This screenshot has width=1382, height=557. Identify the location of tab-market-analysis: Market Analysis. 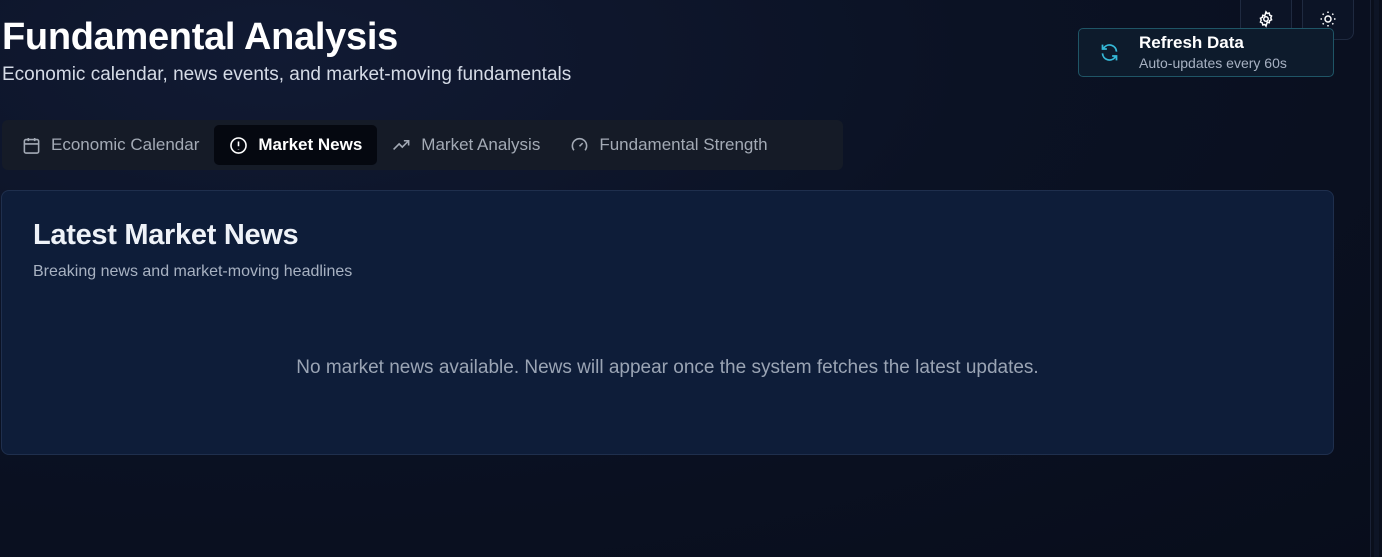
(466, 145).